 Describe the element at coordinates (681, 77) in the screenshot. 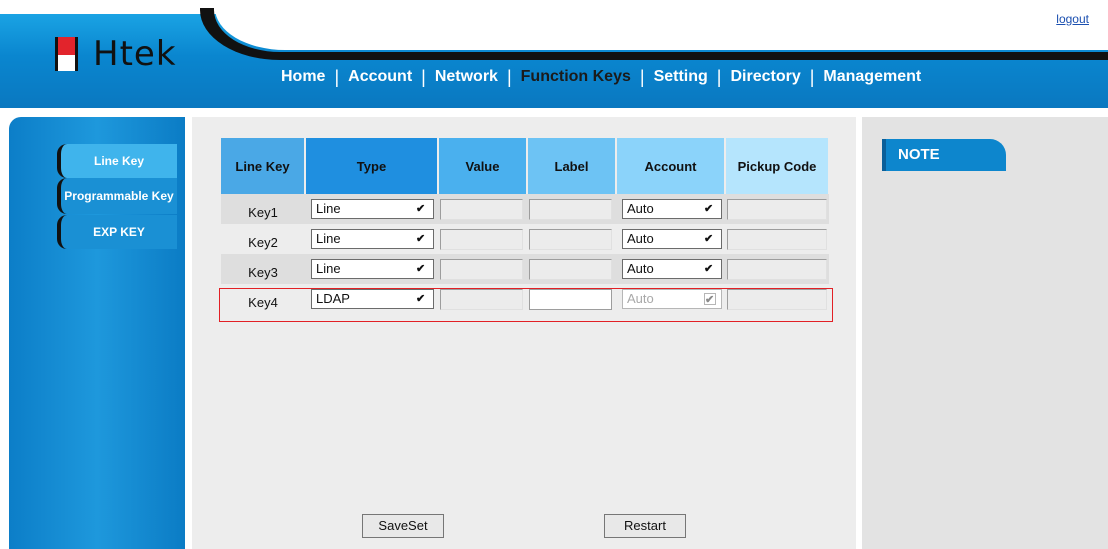

I see `nav-setting: Setting` at that location.